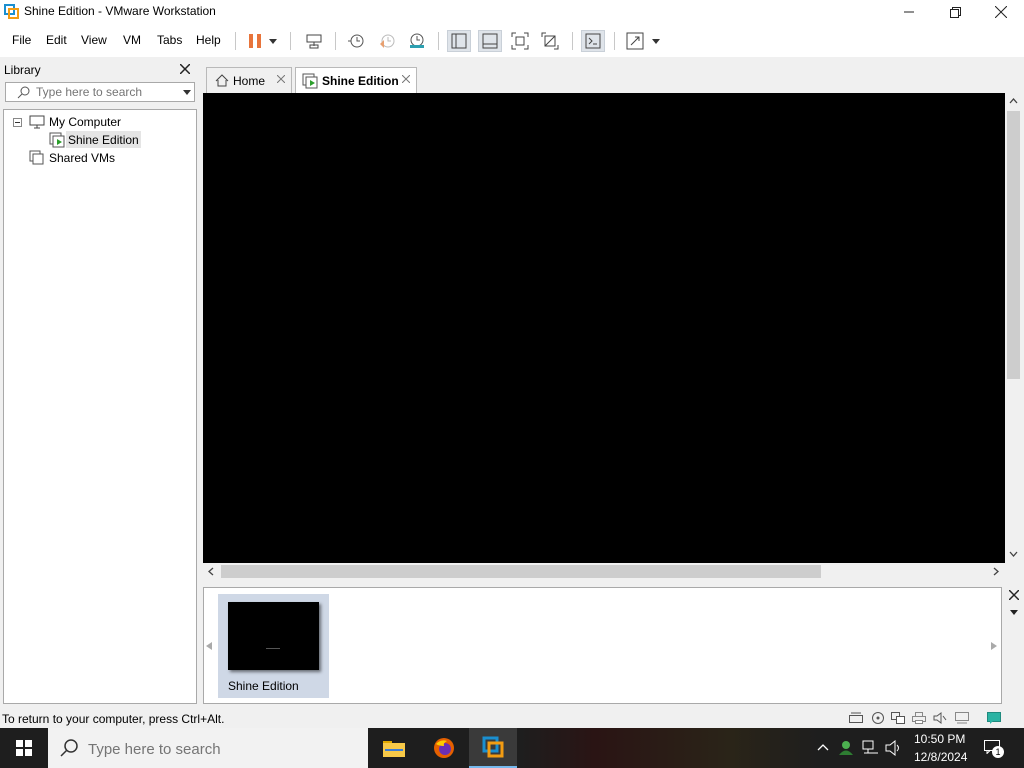 Image resolution: width=1024 pixels, height=768 pixels. I want to click on menu-help: Help, so click(208, 40).